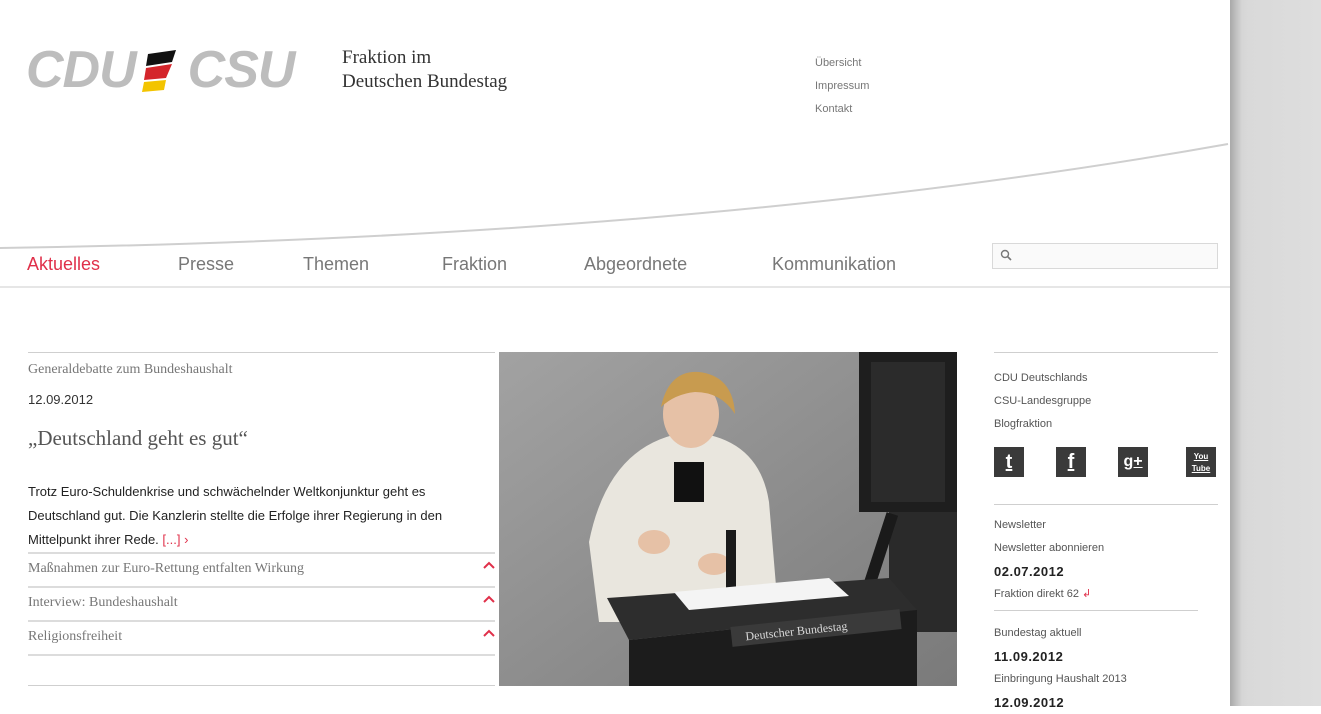  Describe the element at coordinates (1275, 353) in the screenshot. I see `page-shadow` at that location.